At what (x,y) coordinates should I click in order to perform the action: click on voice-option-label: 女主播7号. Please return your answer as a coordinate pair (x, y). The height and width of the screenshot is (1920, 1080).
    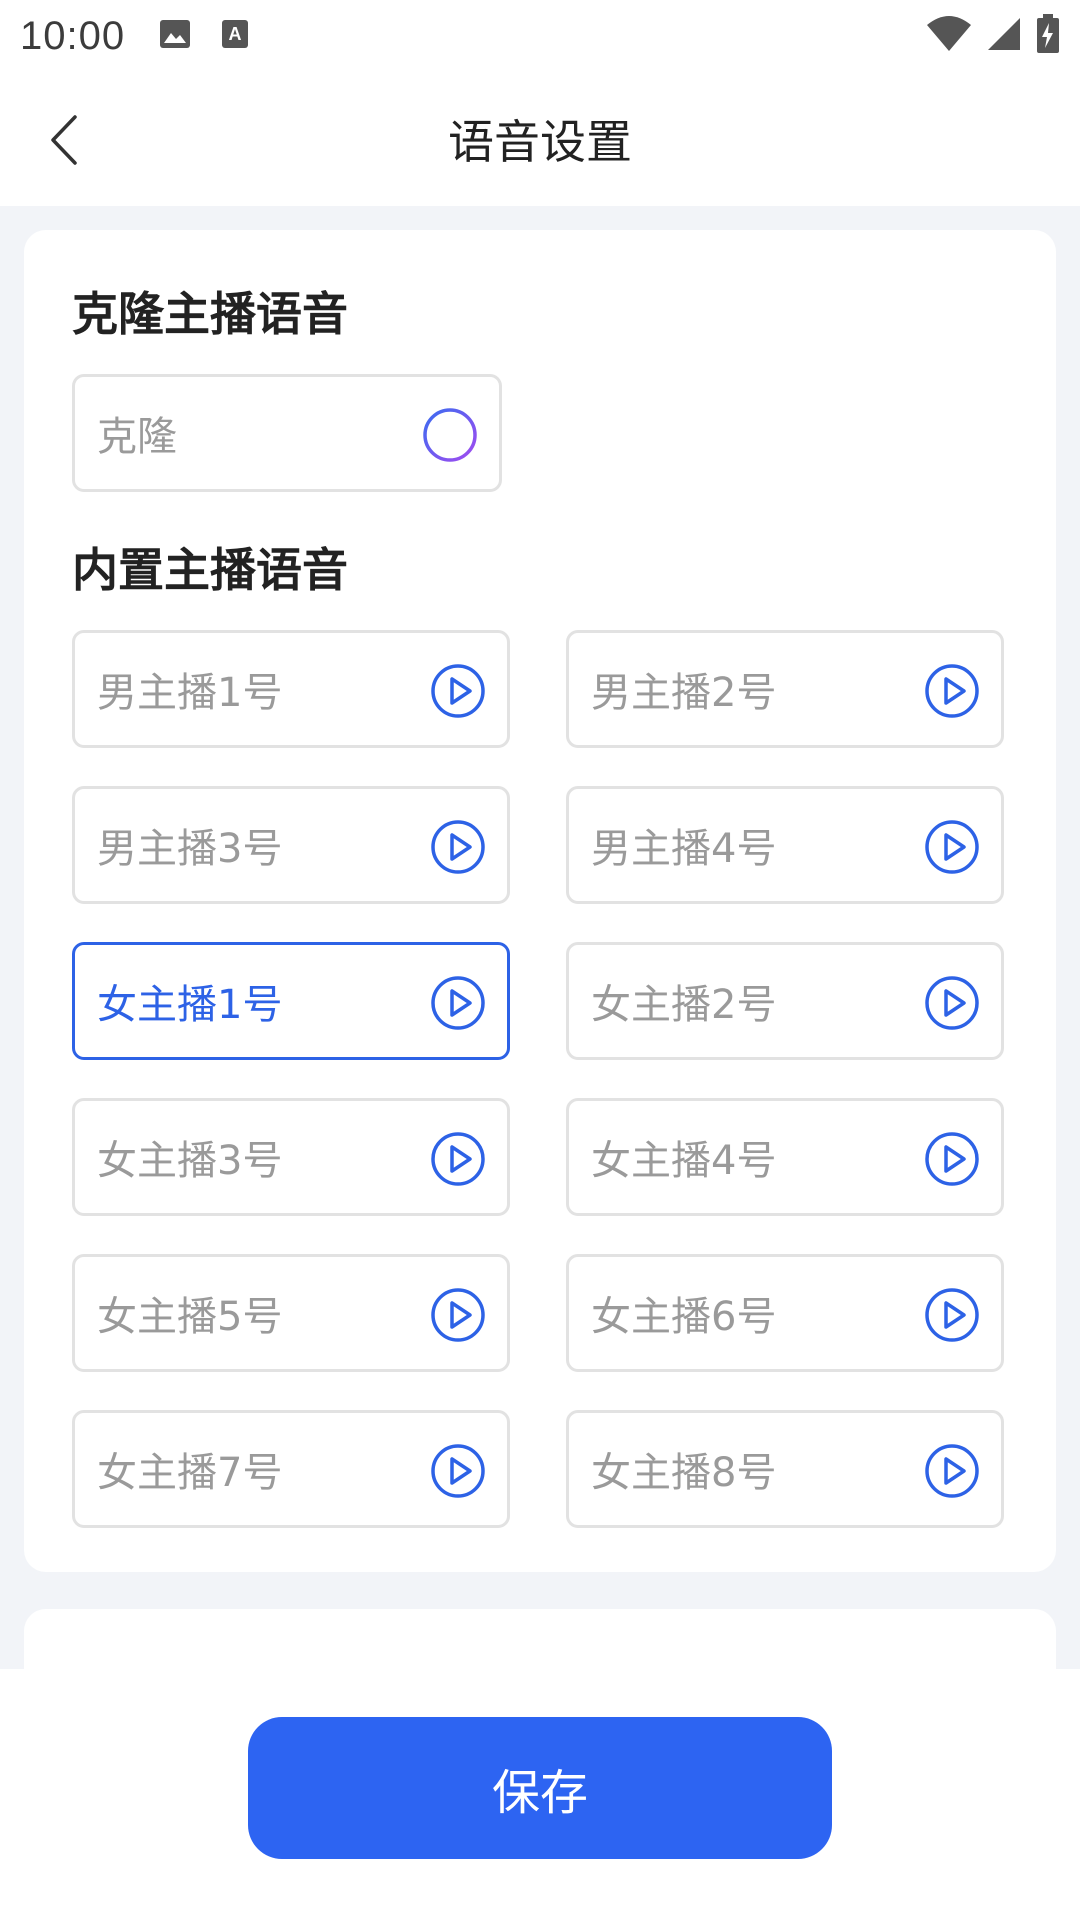
    Looking at the image, I should click on (190, 1473).